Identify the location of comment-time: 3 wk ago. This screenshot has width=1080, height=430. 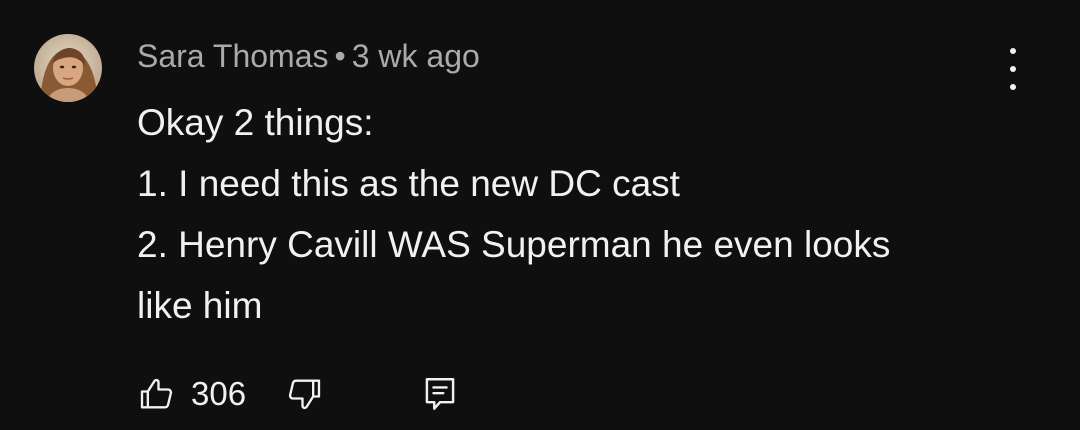
(416, 56).